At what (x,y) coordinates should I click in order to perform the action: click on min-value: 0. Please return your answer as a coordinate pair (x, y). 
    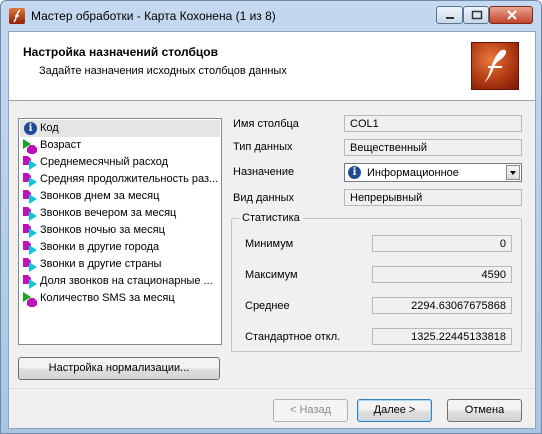
    Looking at the image, I should click on (442, 243).